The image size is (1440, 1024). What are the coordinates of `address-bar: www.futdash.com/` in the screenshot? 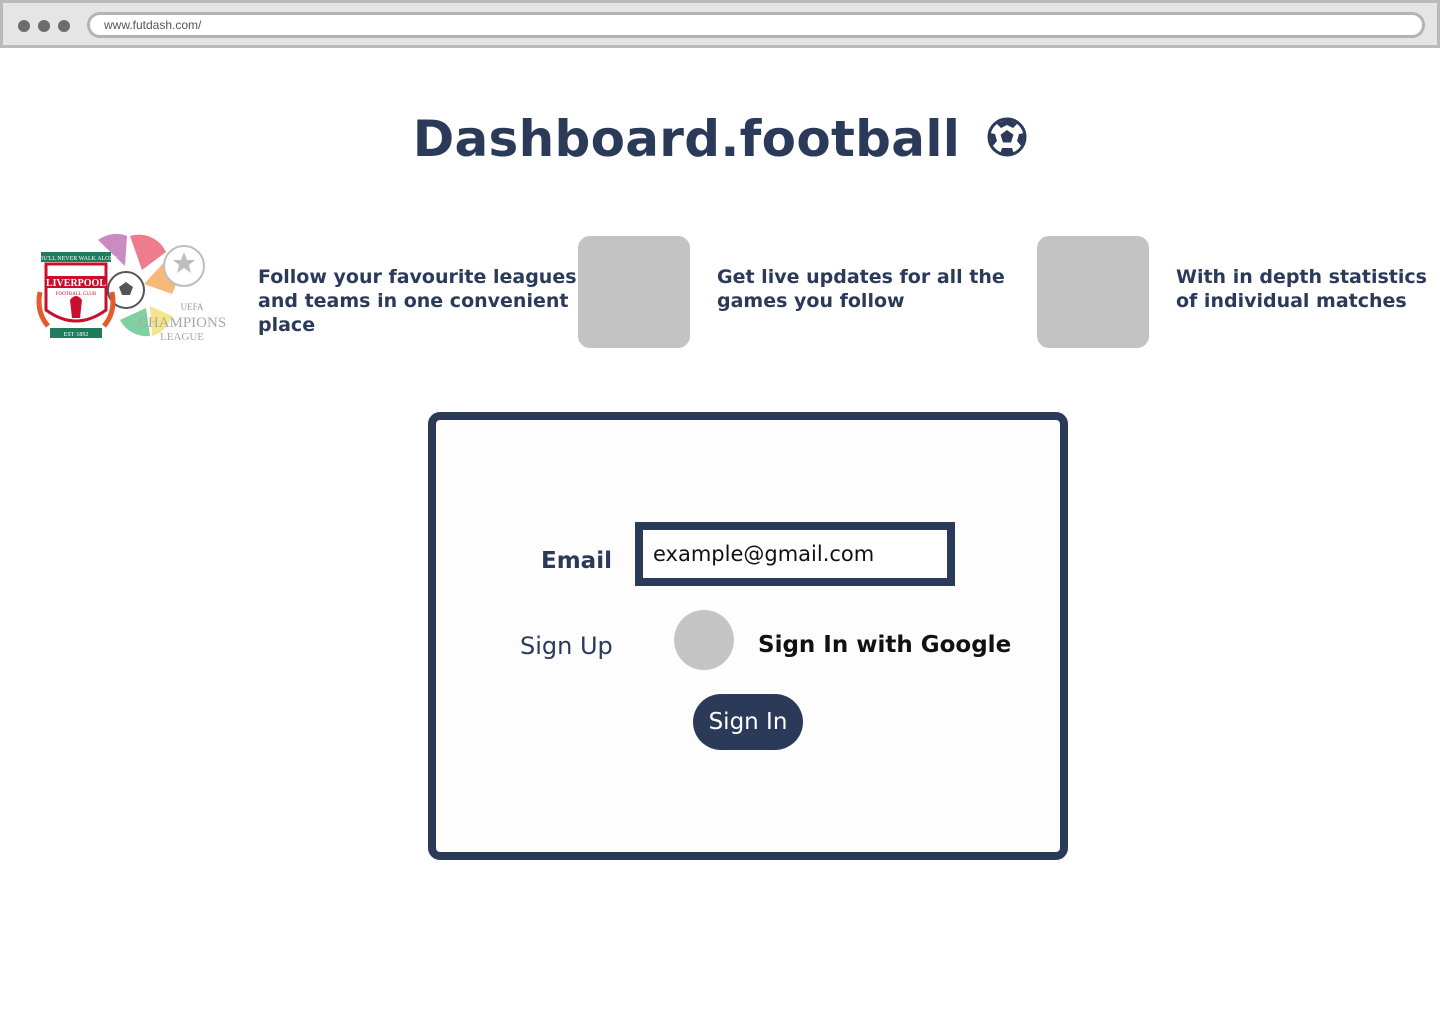 It's located at (756, 25).